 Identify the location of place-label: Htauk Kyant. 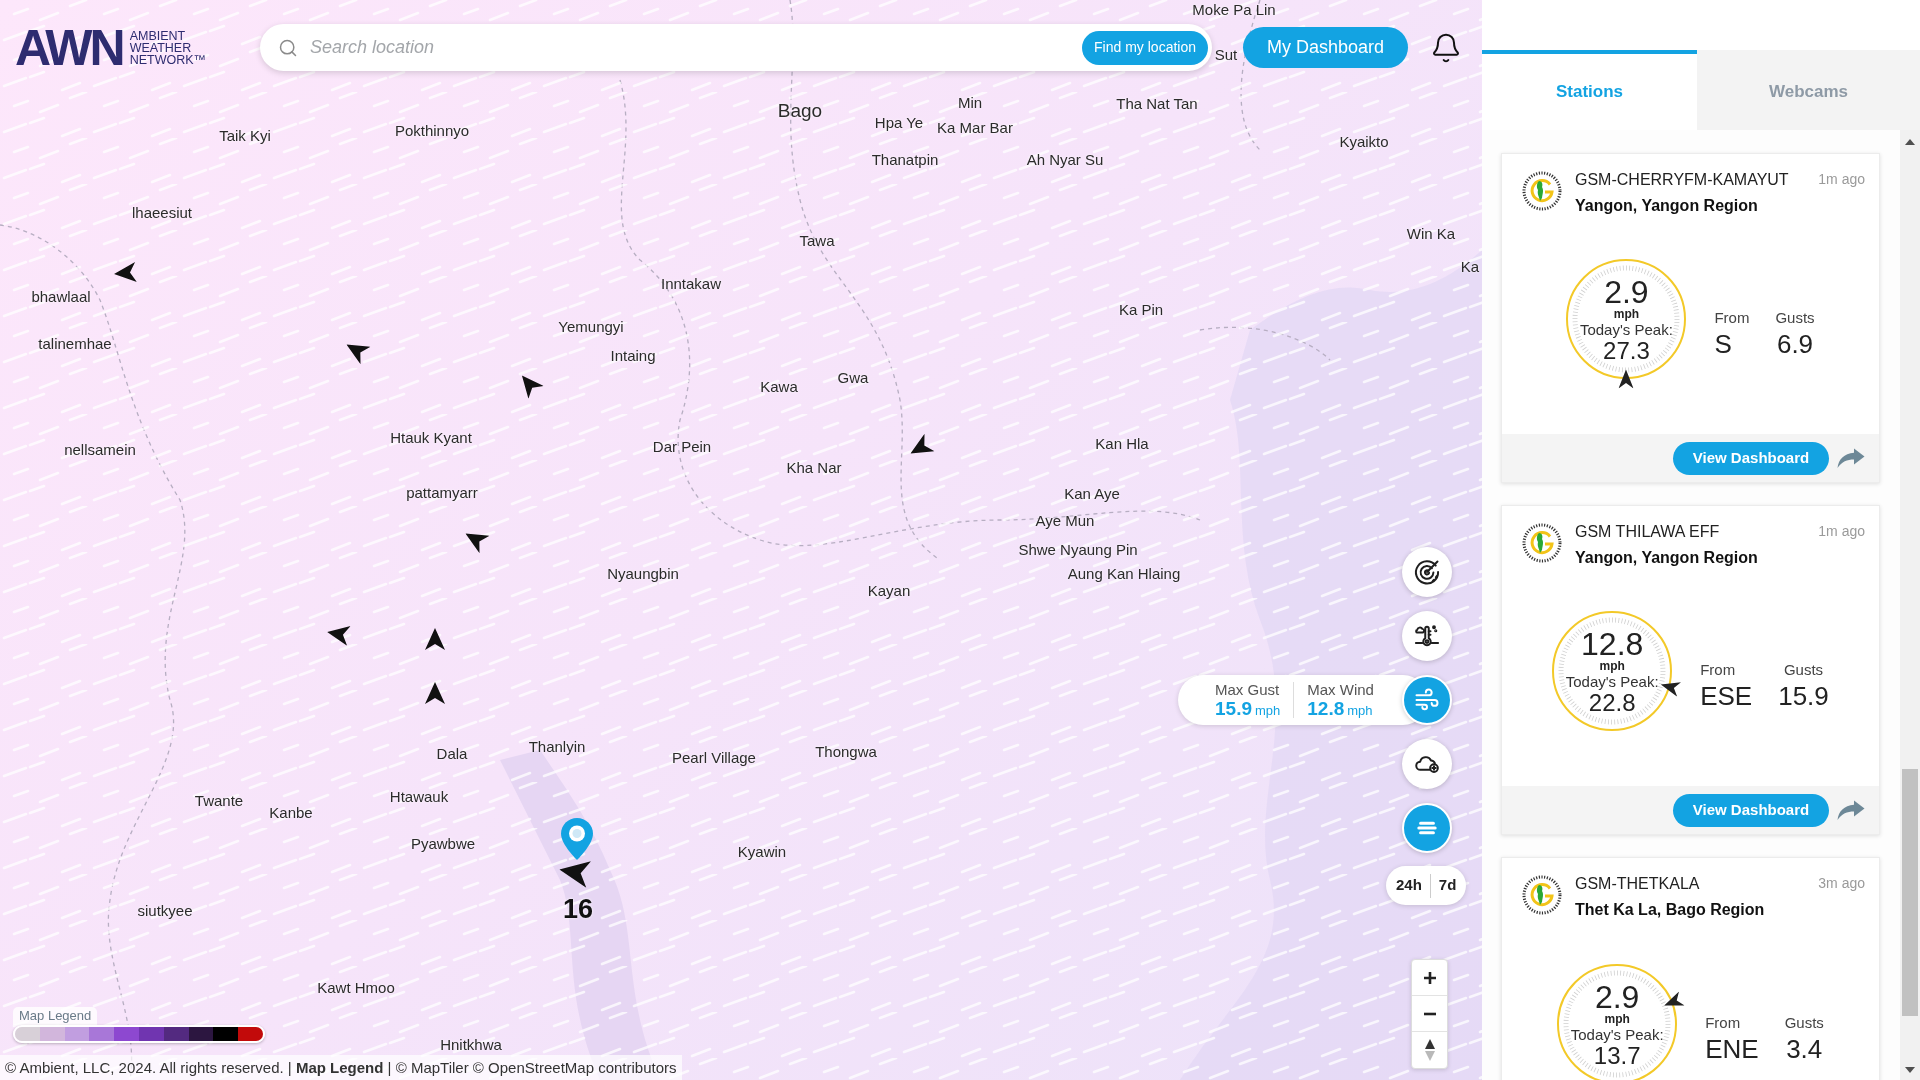
(431, 437).